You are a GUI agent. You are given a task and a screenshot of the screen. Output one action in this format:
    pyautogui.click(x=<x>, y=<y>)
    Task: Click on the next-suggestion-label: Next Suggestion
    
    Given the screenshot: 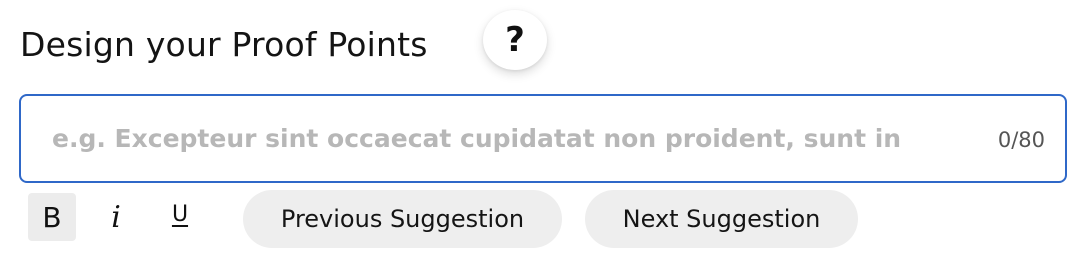 What is the action you would take?
    pyautogui.click(x=721, y=219)
    